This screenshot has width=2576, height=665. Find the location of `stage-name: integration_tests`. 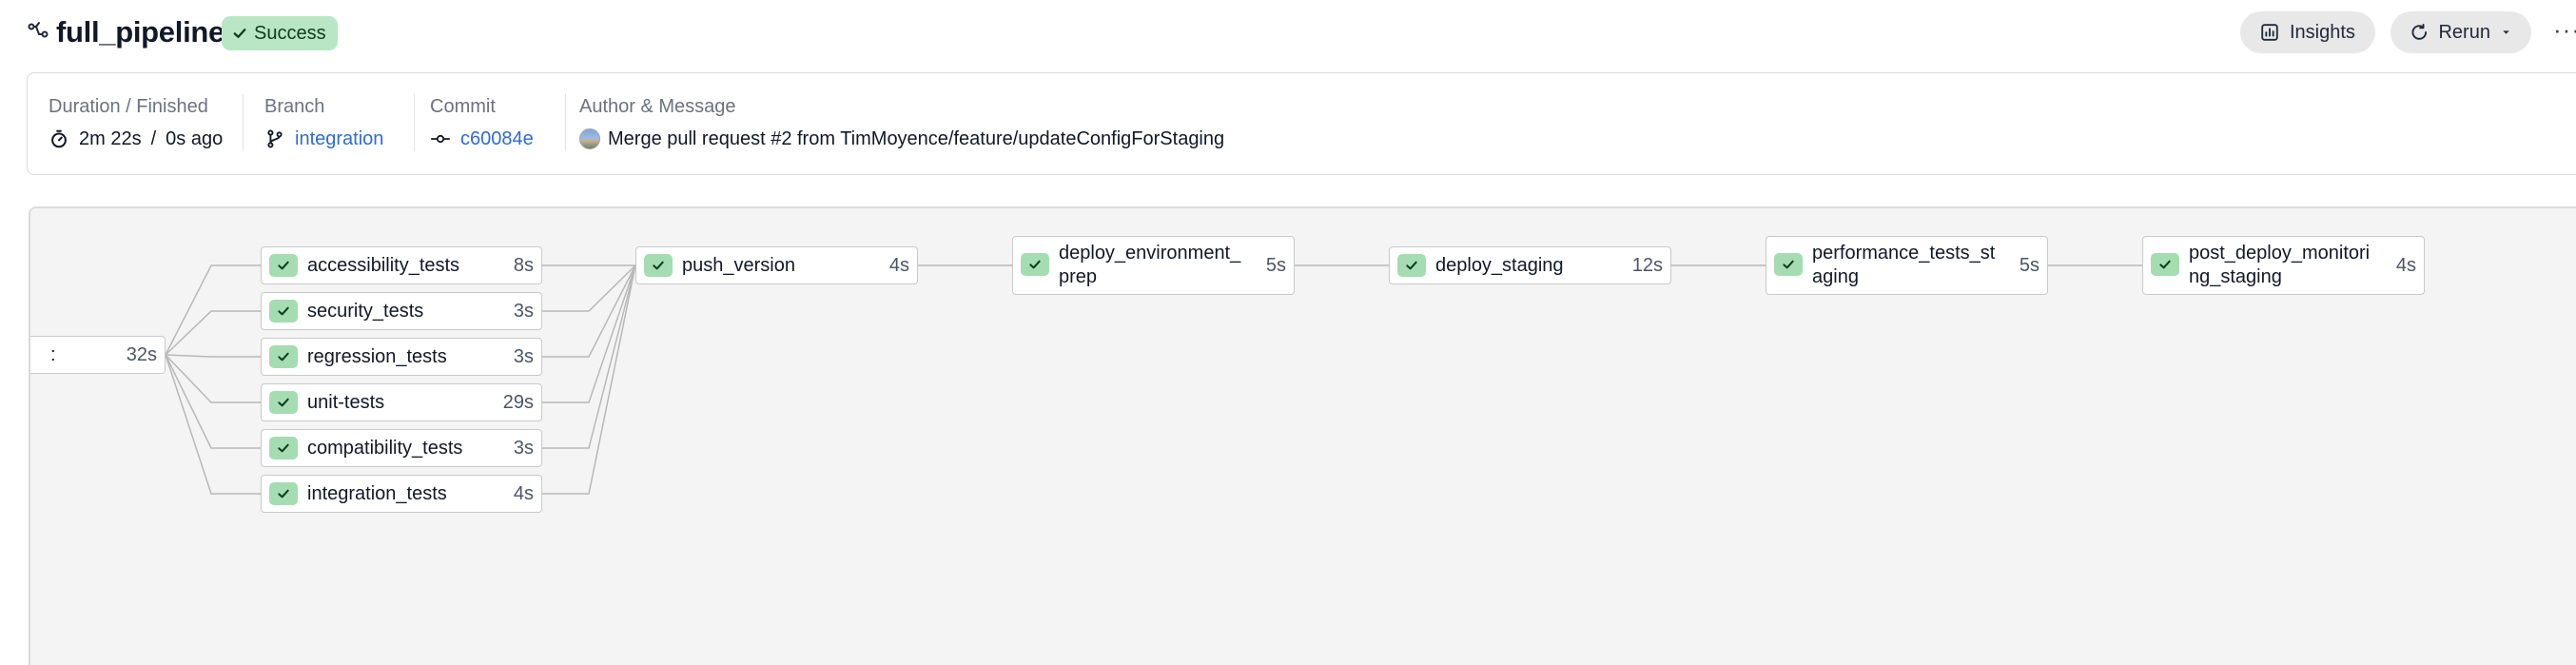

stage-name: integration_tests is located at coordinates (377, 493).